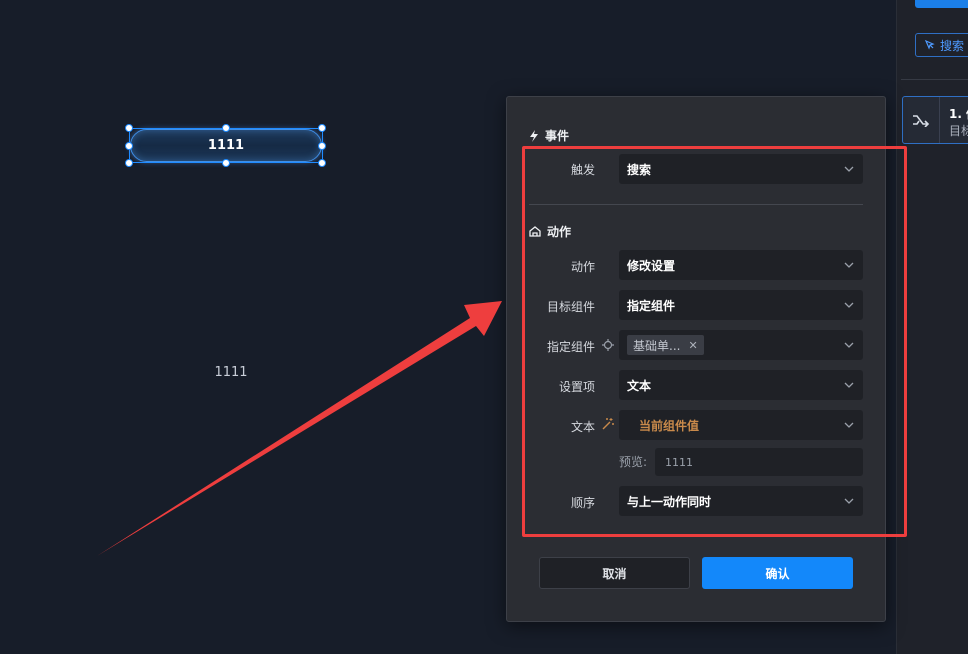  What do you see at coordinates (958, 131) in the screenshot?
I see `action-card-subtitle: 目标` at bounding box center [958, 131].